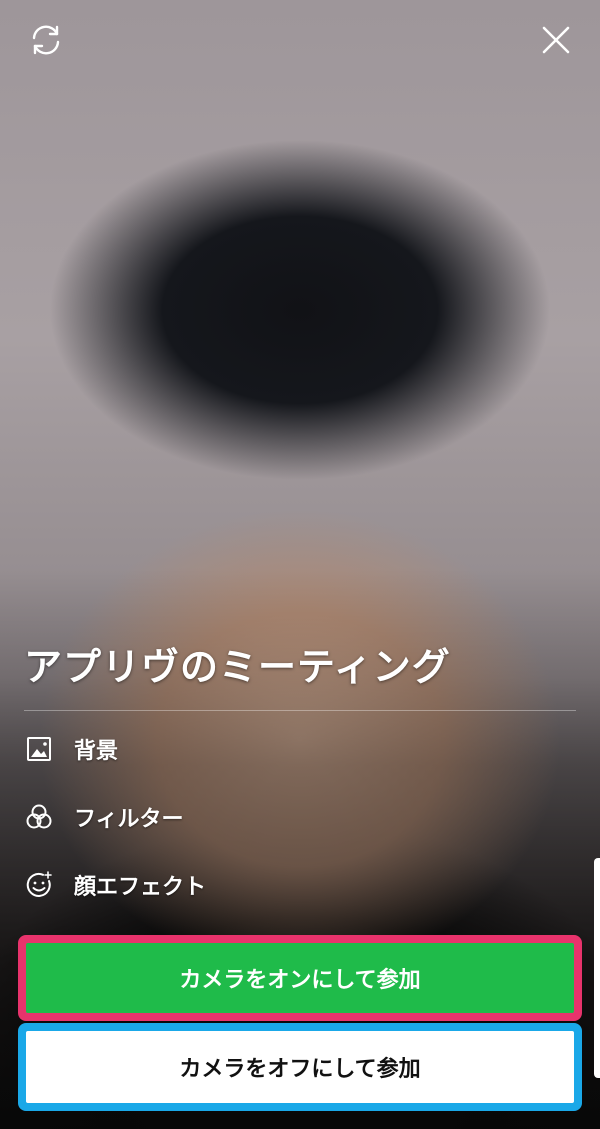 This screenshot has height=1129, width=600. Describe the element at coordinates (71, 749) in the screenshot. I see `menu-item-background: 背景` at that location.